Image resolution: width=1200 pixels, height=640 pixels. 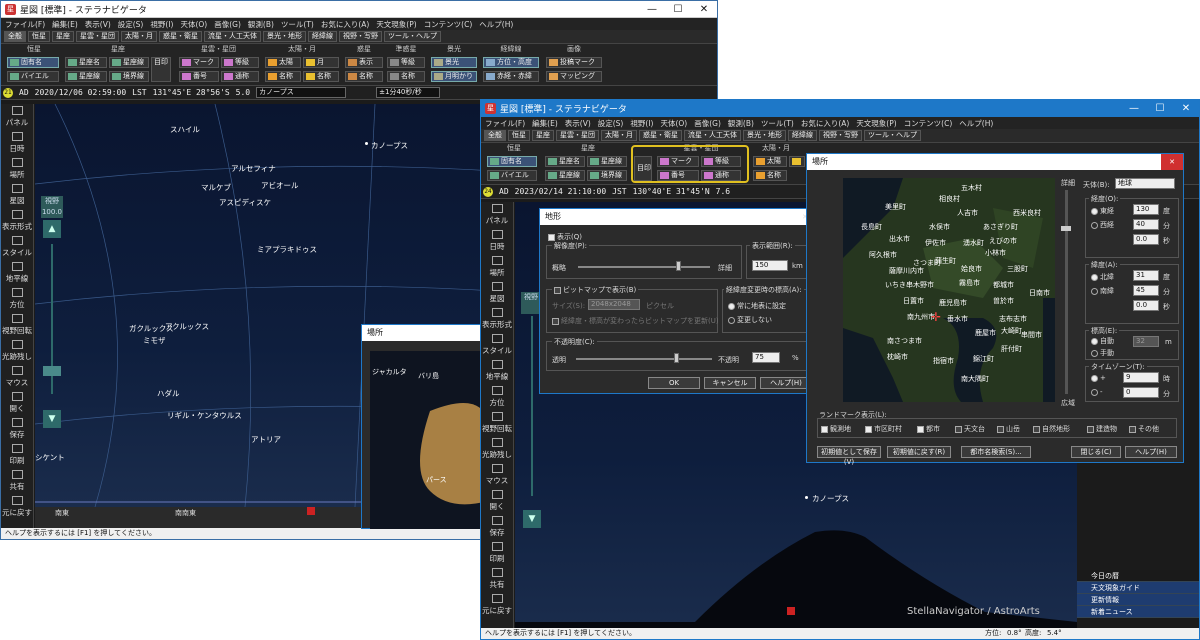 What do you see at coordinates (519, 135) in the screenshot?
I see `tab-stars: 恒星` at bounding box center [519, 135].